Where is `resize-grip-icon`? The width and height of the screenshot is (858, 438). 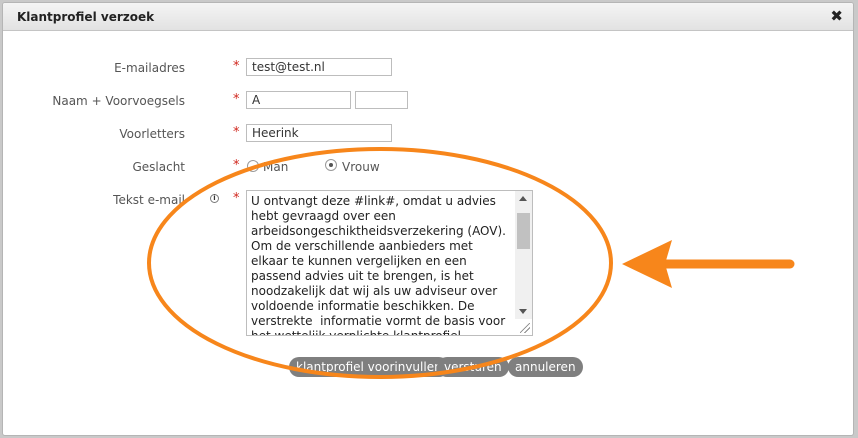 resize-grip-icon is located at coordinates (525, 328).